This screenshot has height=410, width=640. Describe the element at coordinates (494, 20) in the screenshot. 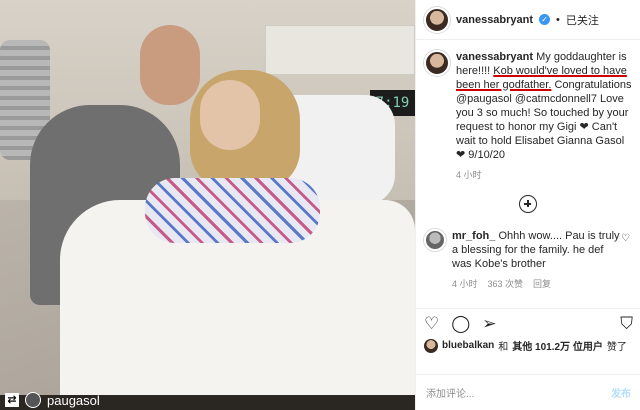

I see `header-username: vanessabryant` at that location.